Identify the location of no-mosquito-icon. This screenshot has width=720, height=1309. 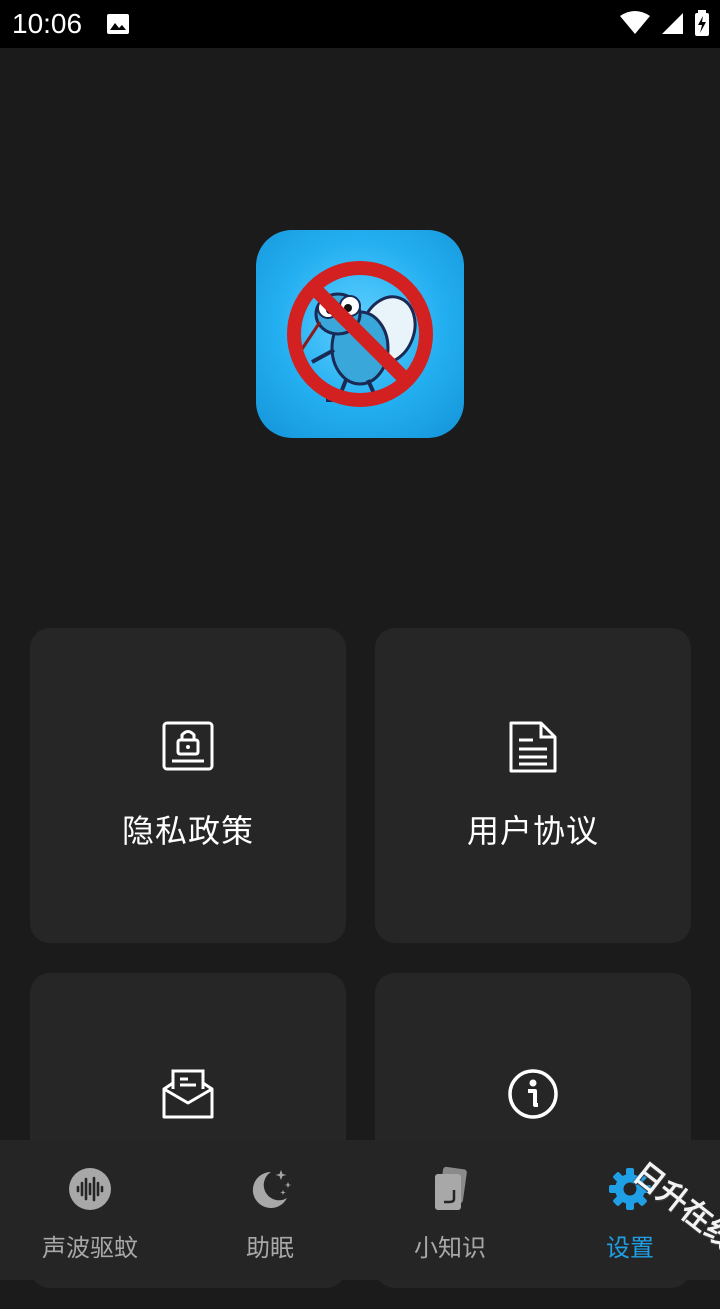
(360, 334).